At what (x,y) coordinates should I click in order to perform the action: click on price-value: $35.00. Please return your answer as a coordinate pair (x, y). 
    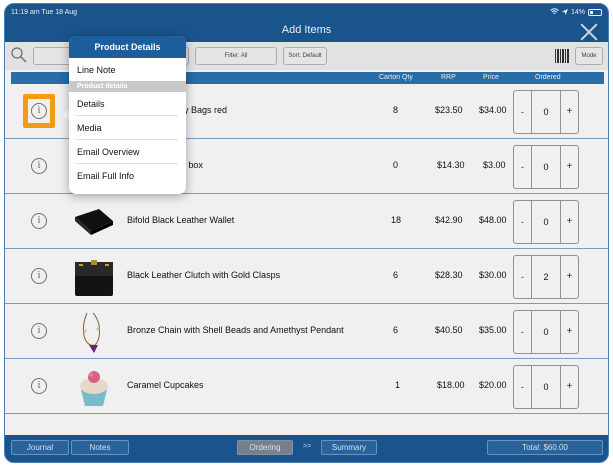
    Looking at the image, I should click on (493, 330).